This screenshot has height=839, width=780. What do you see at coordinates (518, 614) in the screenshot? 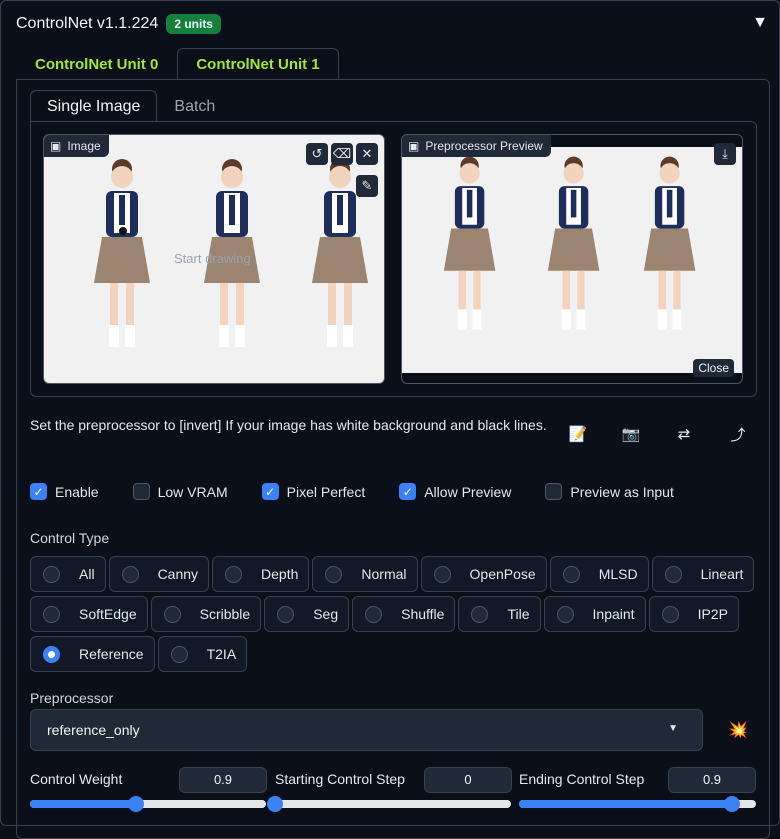
I see `radio-label: Tile` at bounding box center [518, 614].